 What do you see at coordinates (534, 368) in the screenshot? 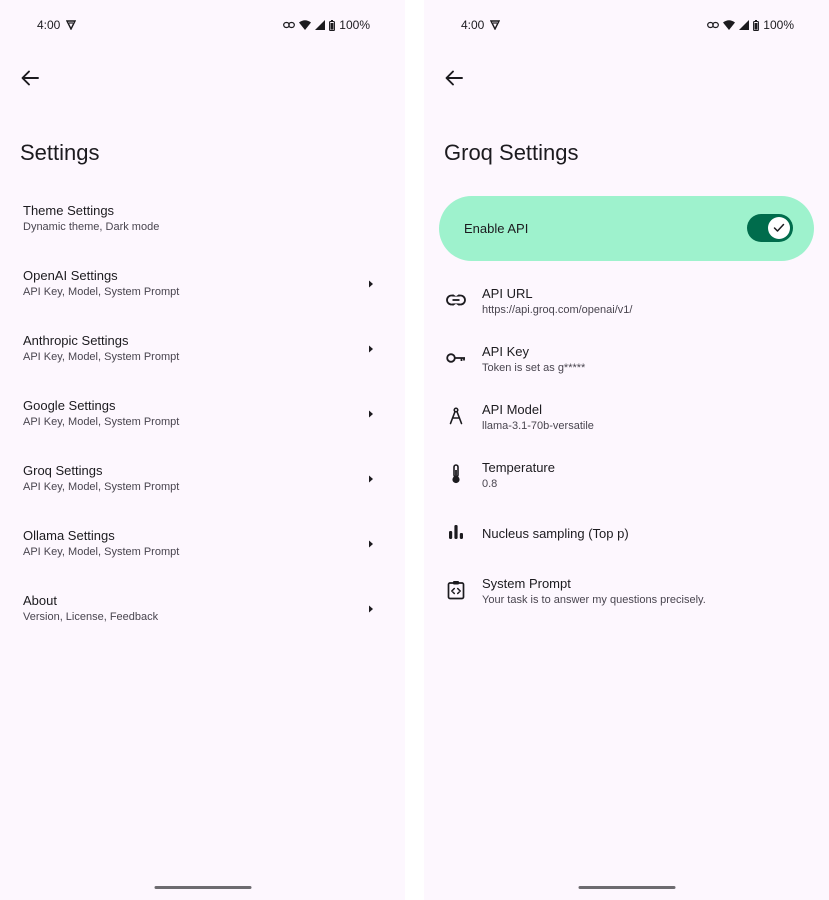
I see `api-item-subtitle: Token is set as g*****` at bounding box center [534, 368].